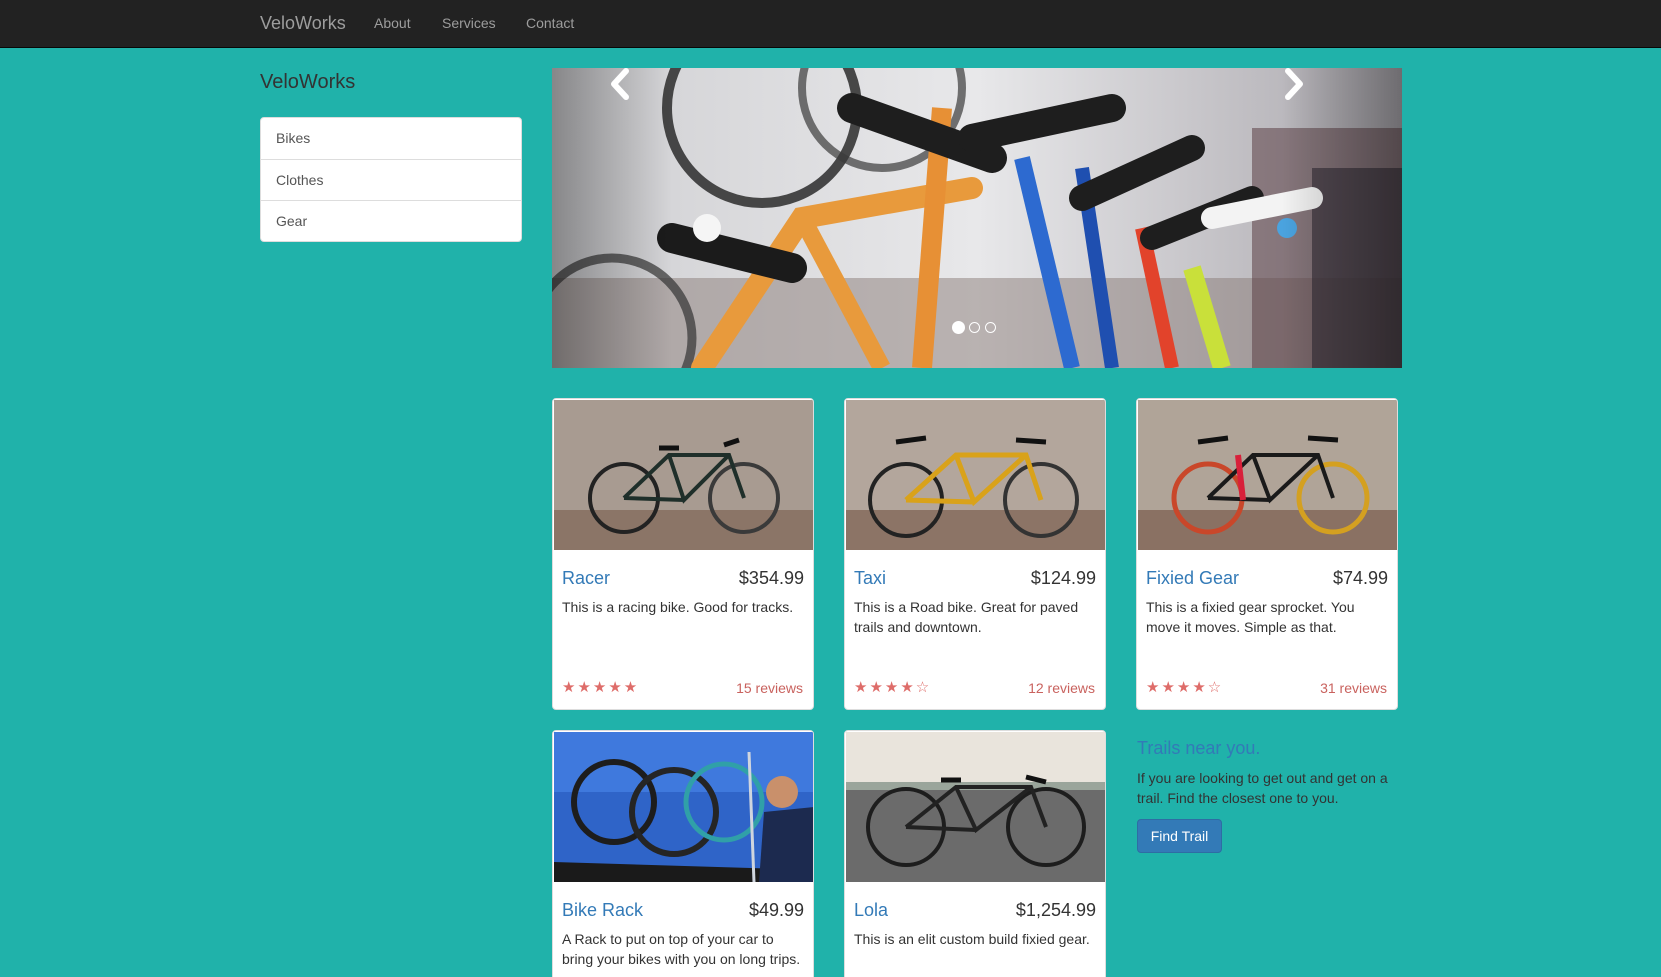  I want to click on sidebar-item-gear: Gear, so click(391, 220).